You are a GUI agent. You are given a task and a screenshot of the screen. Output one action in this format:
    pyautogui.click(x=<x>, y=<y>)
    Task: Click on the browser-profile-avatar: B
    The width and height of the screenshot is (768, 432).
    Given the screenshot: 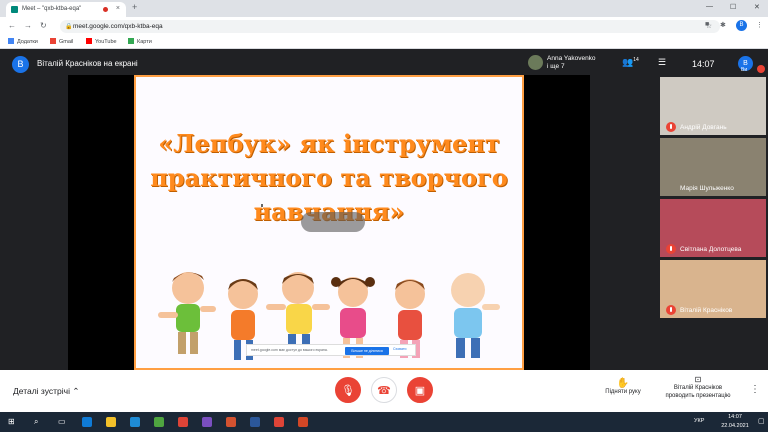 What is the action you would take?
    pyautogui.click(x=741, y=25)
    